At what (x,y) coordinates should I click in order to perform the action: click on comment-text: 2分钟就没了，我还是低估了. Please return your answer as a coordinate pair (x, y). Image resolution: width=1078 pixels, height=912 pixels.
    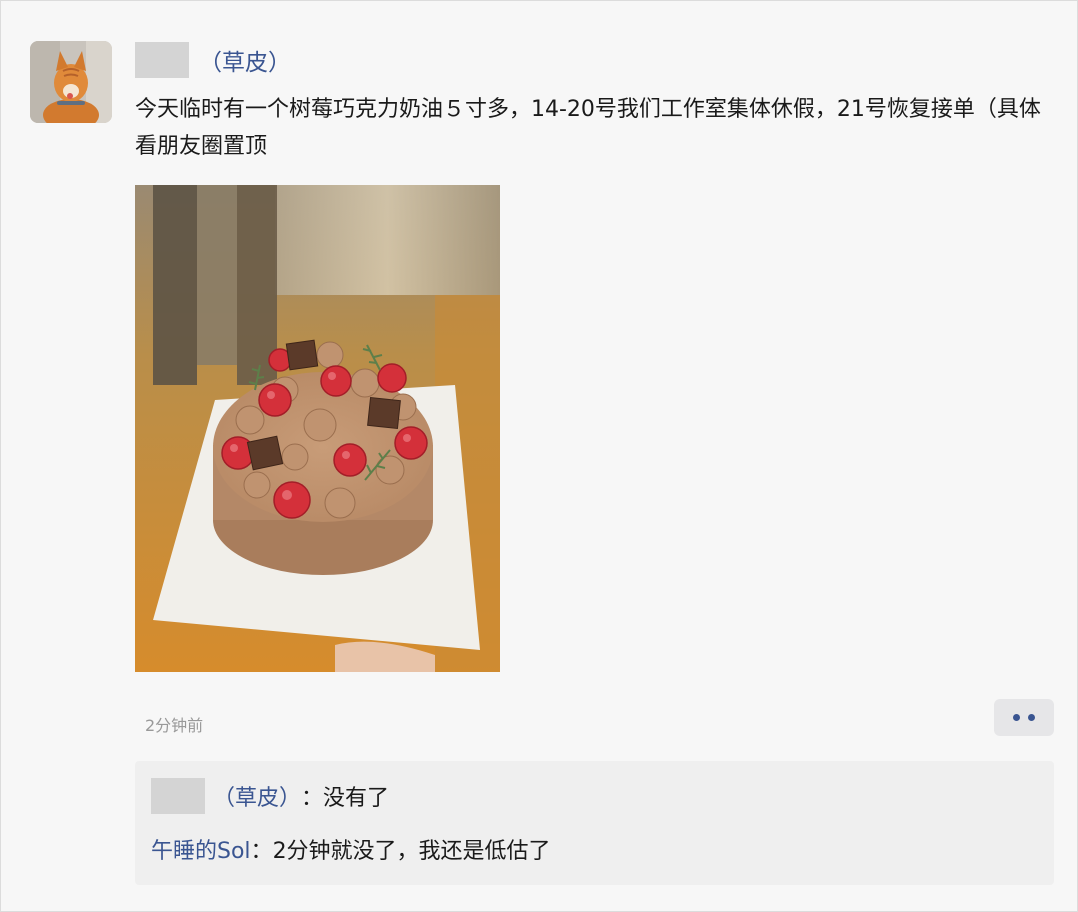
    Looking at the image, I should click on (411, 851).